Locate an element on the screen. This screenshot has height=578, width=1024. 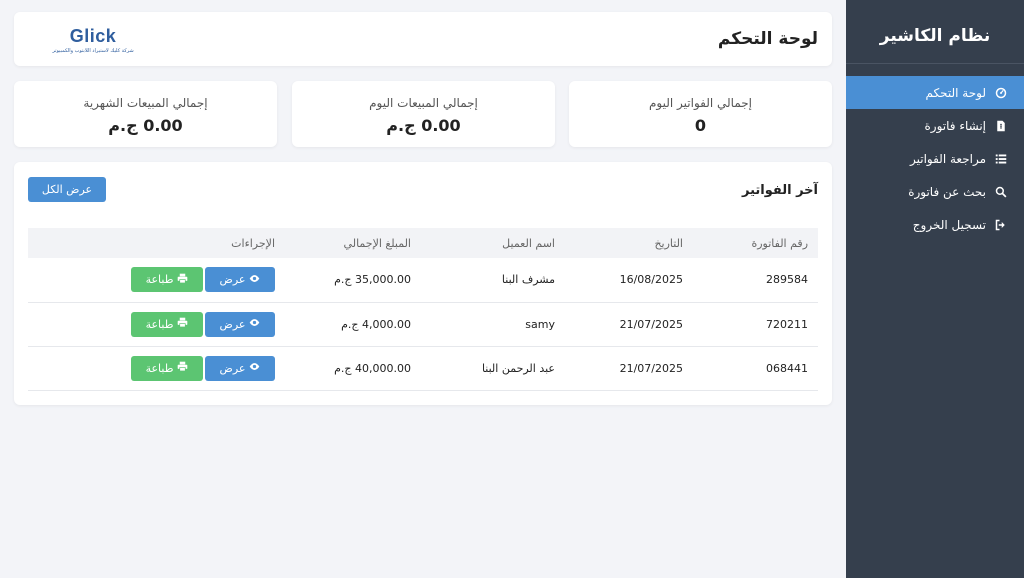
column-header-customer: اسم العميل is located at coordinates (528, 243).